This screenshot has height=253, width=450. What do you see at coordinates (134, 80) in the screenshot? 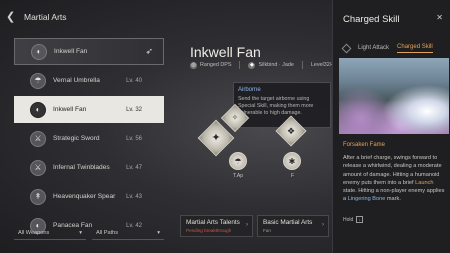
I see `weapon-level: Lv. 40` at bounding box center [134, 80].